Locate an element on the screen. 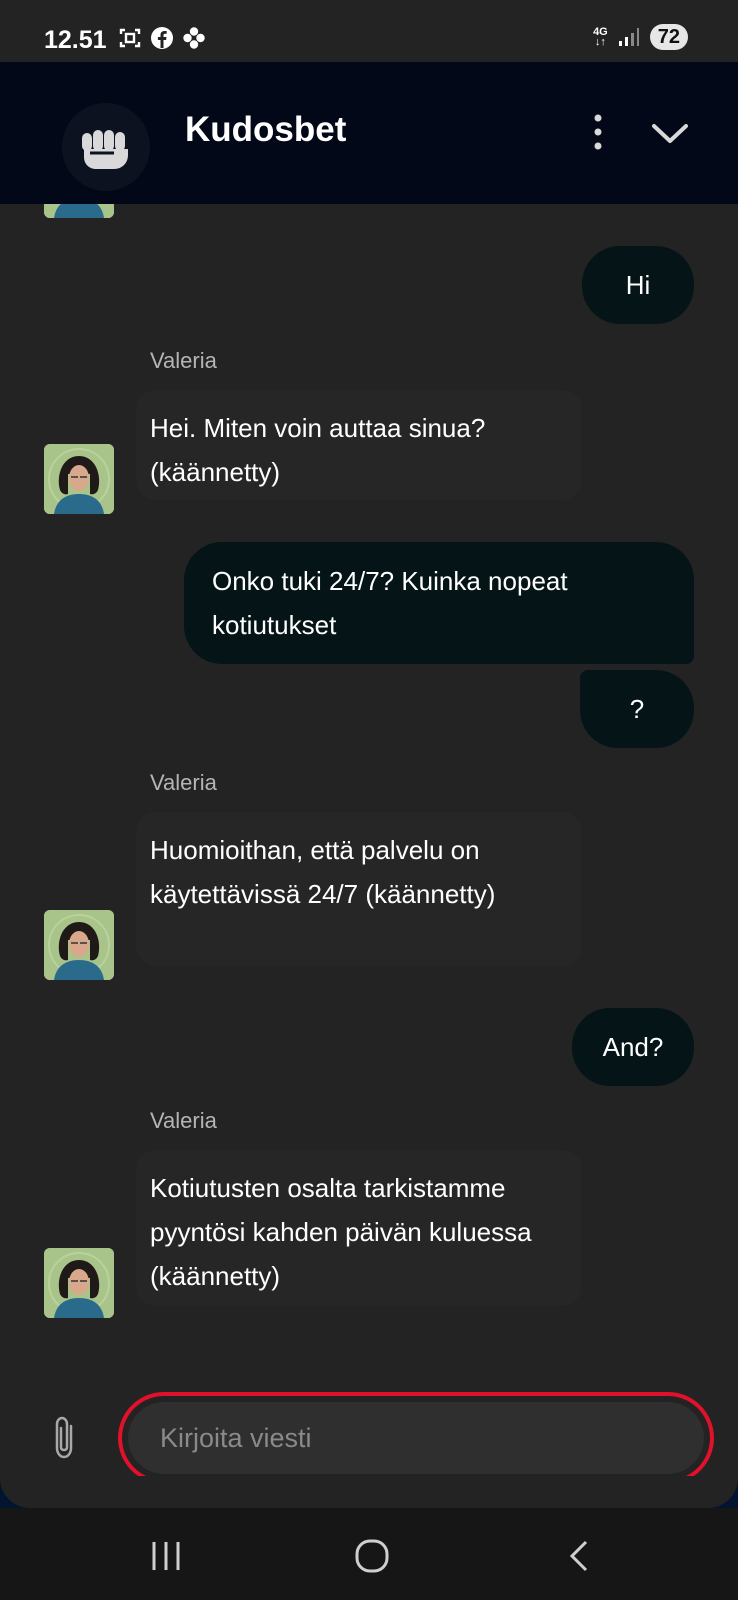 The height and width of the screenshot is (1600, 738). status-bar: 12.51 4G ↓↑ 72 is located at coordinates (369, 31).